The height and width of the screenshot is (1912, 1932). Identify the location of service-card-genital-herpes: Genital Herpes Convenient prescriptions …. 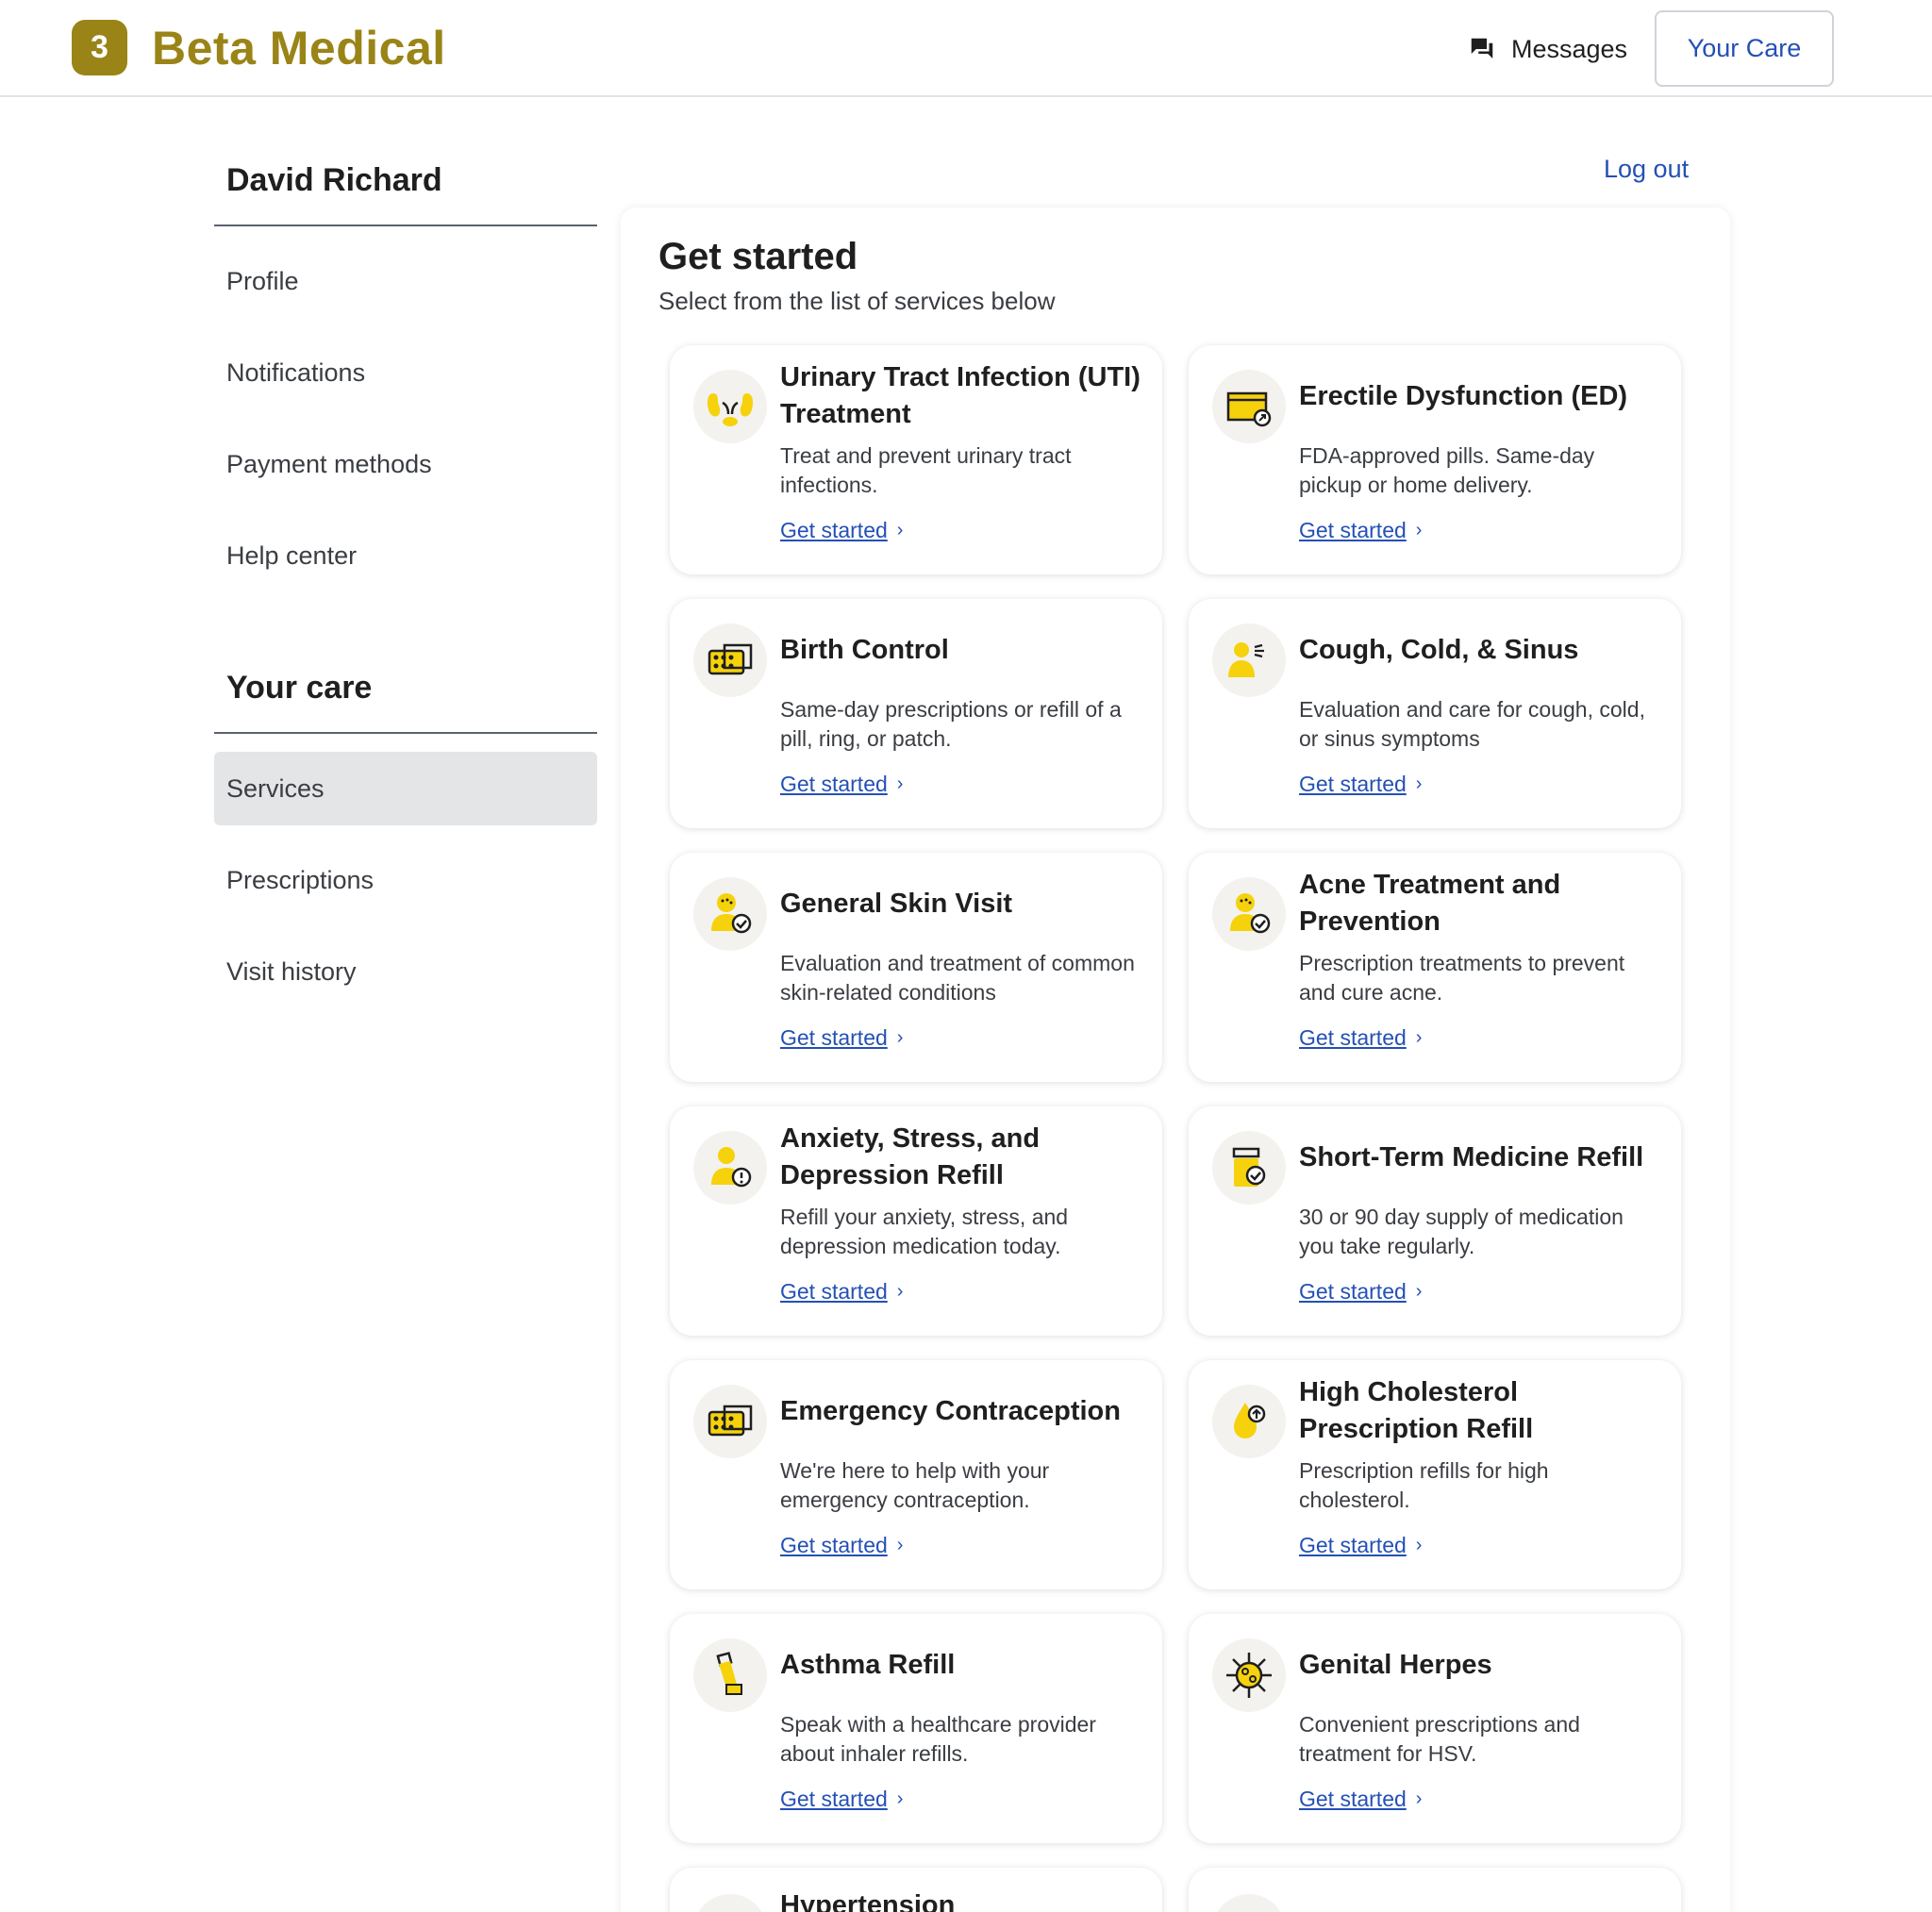
(1435, 1728).